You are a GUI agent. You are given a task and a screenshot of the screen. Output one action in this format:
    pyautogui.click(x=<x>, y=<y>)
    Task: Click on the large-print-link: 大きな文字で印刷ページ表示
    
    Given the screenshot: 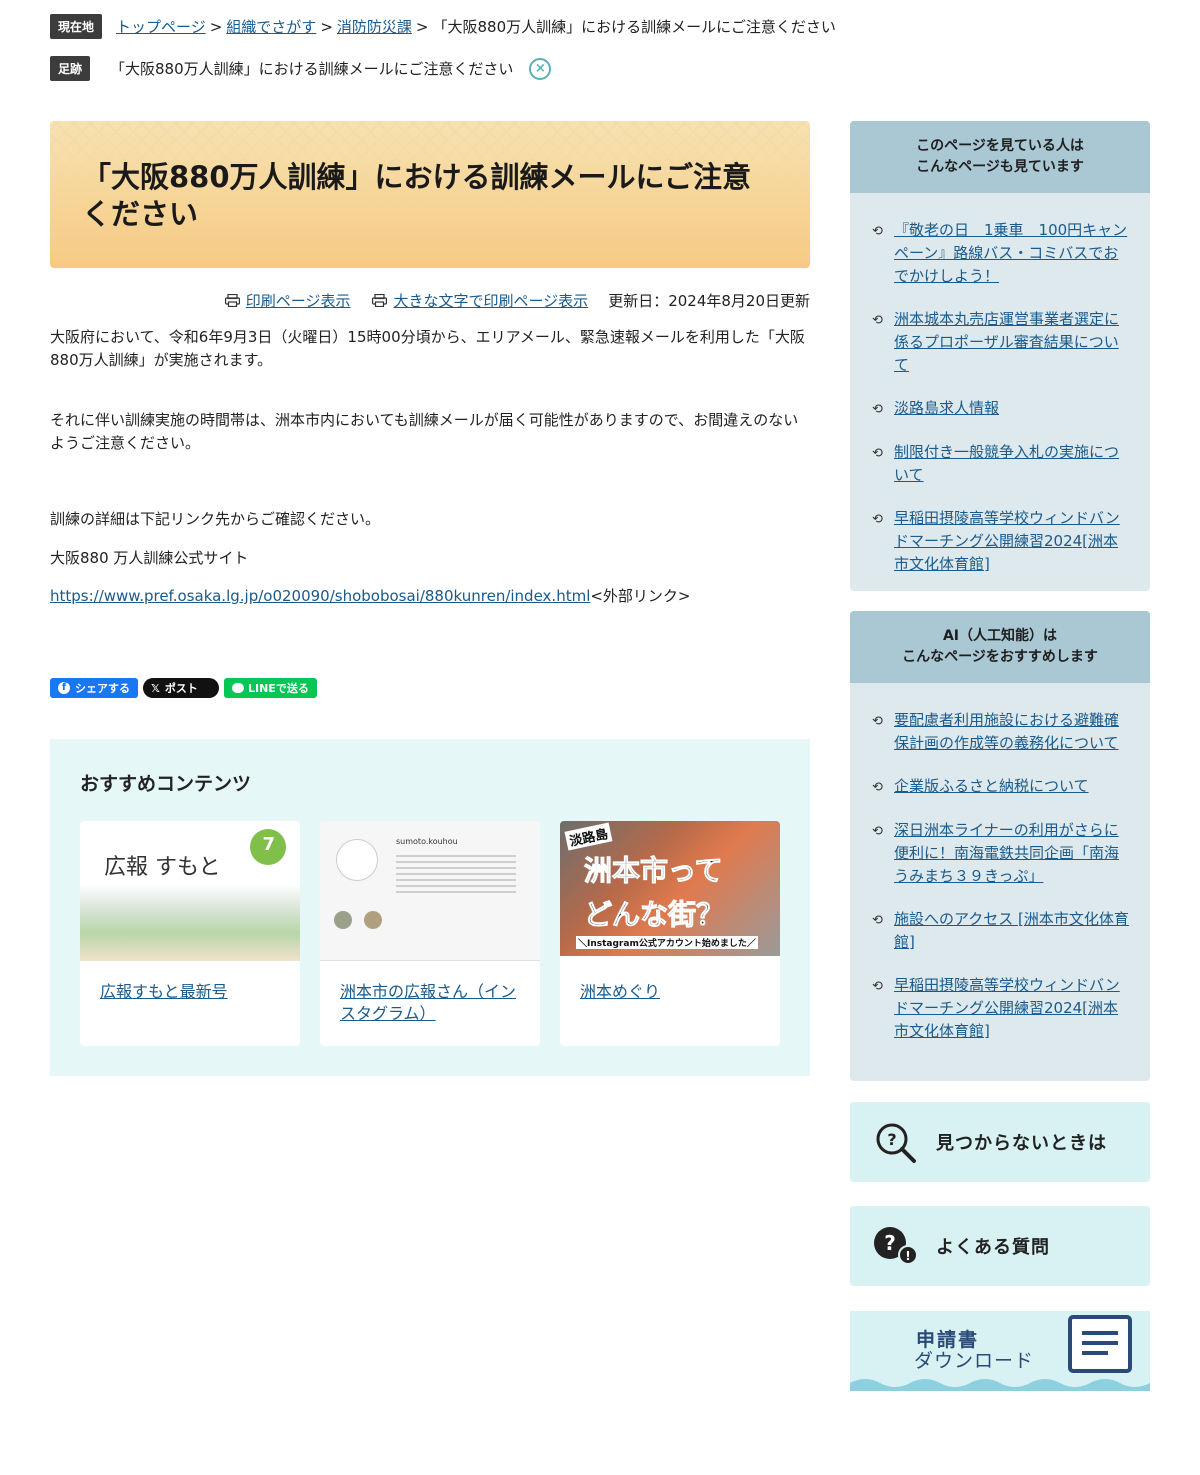 What is the action you would take?
    pyautogui.click(x=490, y=300)
    